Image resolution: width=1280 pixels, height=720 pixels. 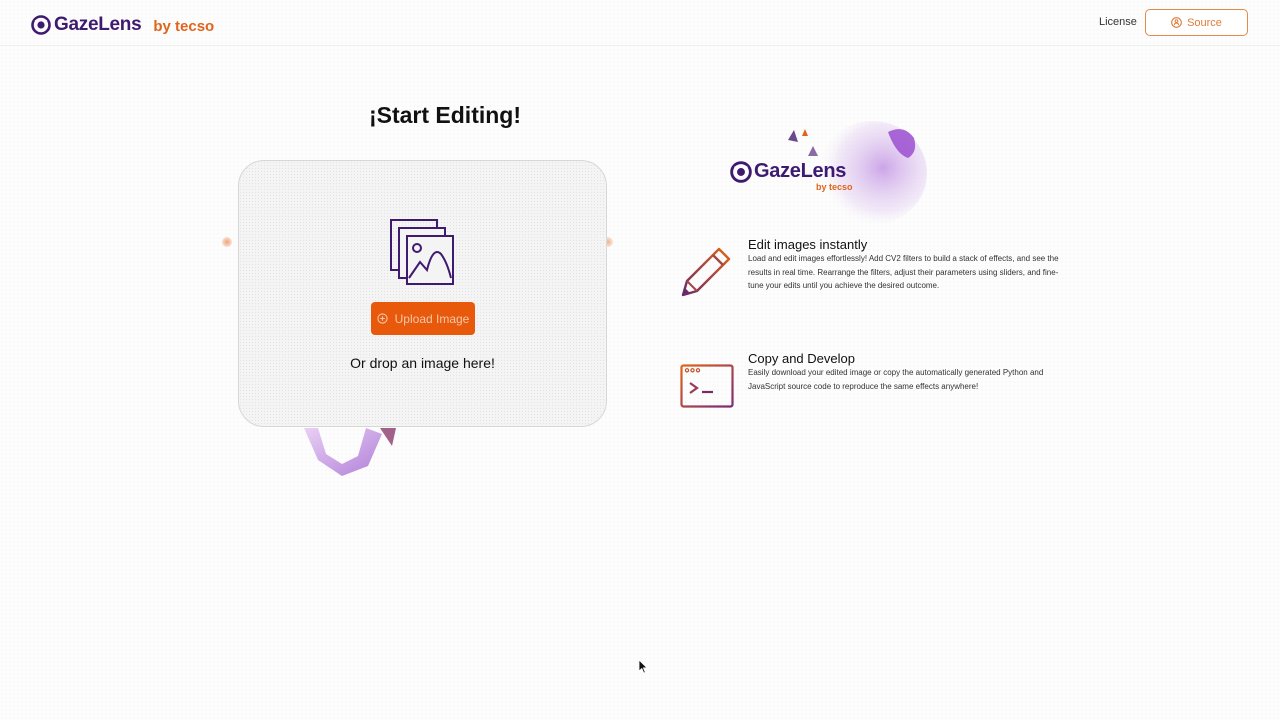 What do you see at coordinates (350, 452) in the screenshot?
I see `decorative-hexagon` at bounding box center [350, 452].